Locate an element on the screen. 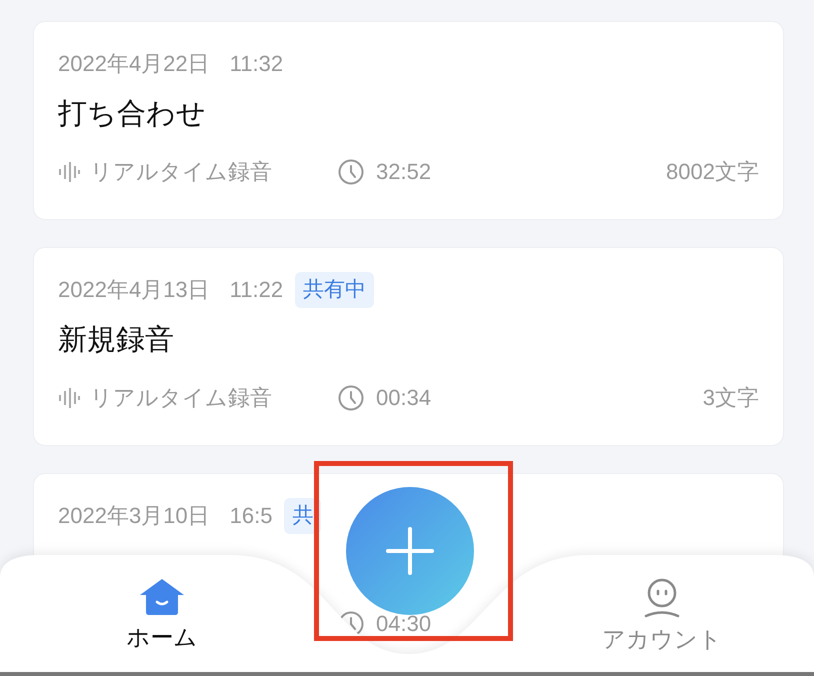 This screenshot has width=814, height=676. recording-title: 新規録音 is located at coordinates (116, 340).